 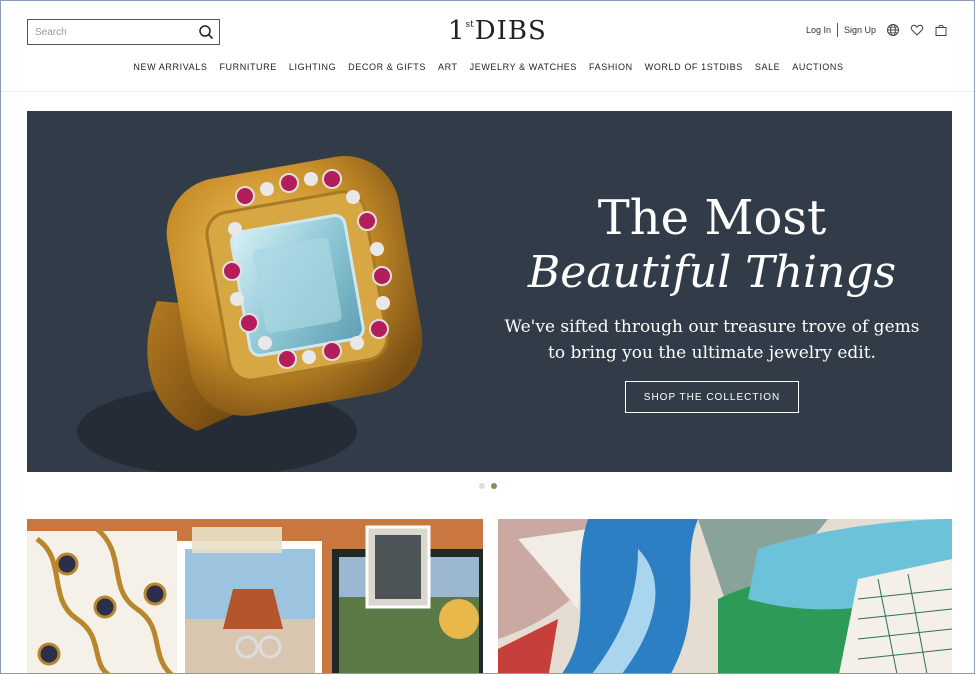 What do you see at coordinates (893, 30) in the screenshot?
I see `globe-icon` at bounding box center [893, 30].